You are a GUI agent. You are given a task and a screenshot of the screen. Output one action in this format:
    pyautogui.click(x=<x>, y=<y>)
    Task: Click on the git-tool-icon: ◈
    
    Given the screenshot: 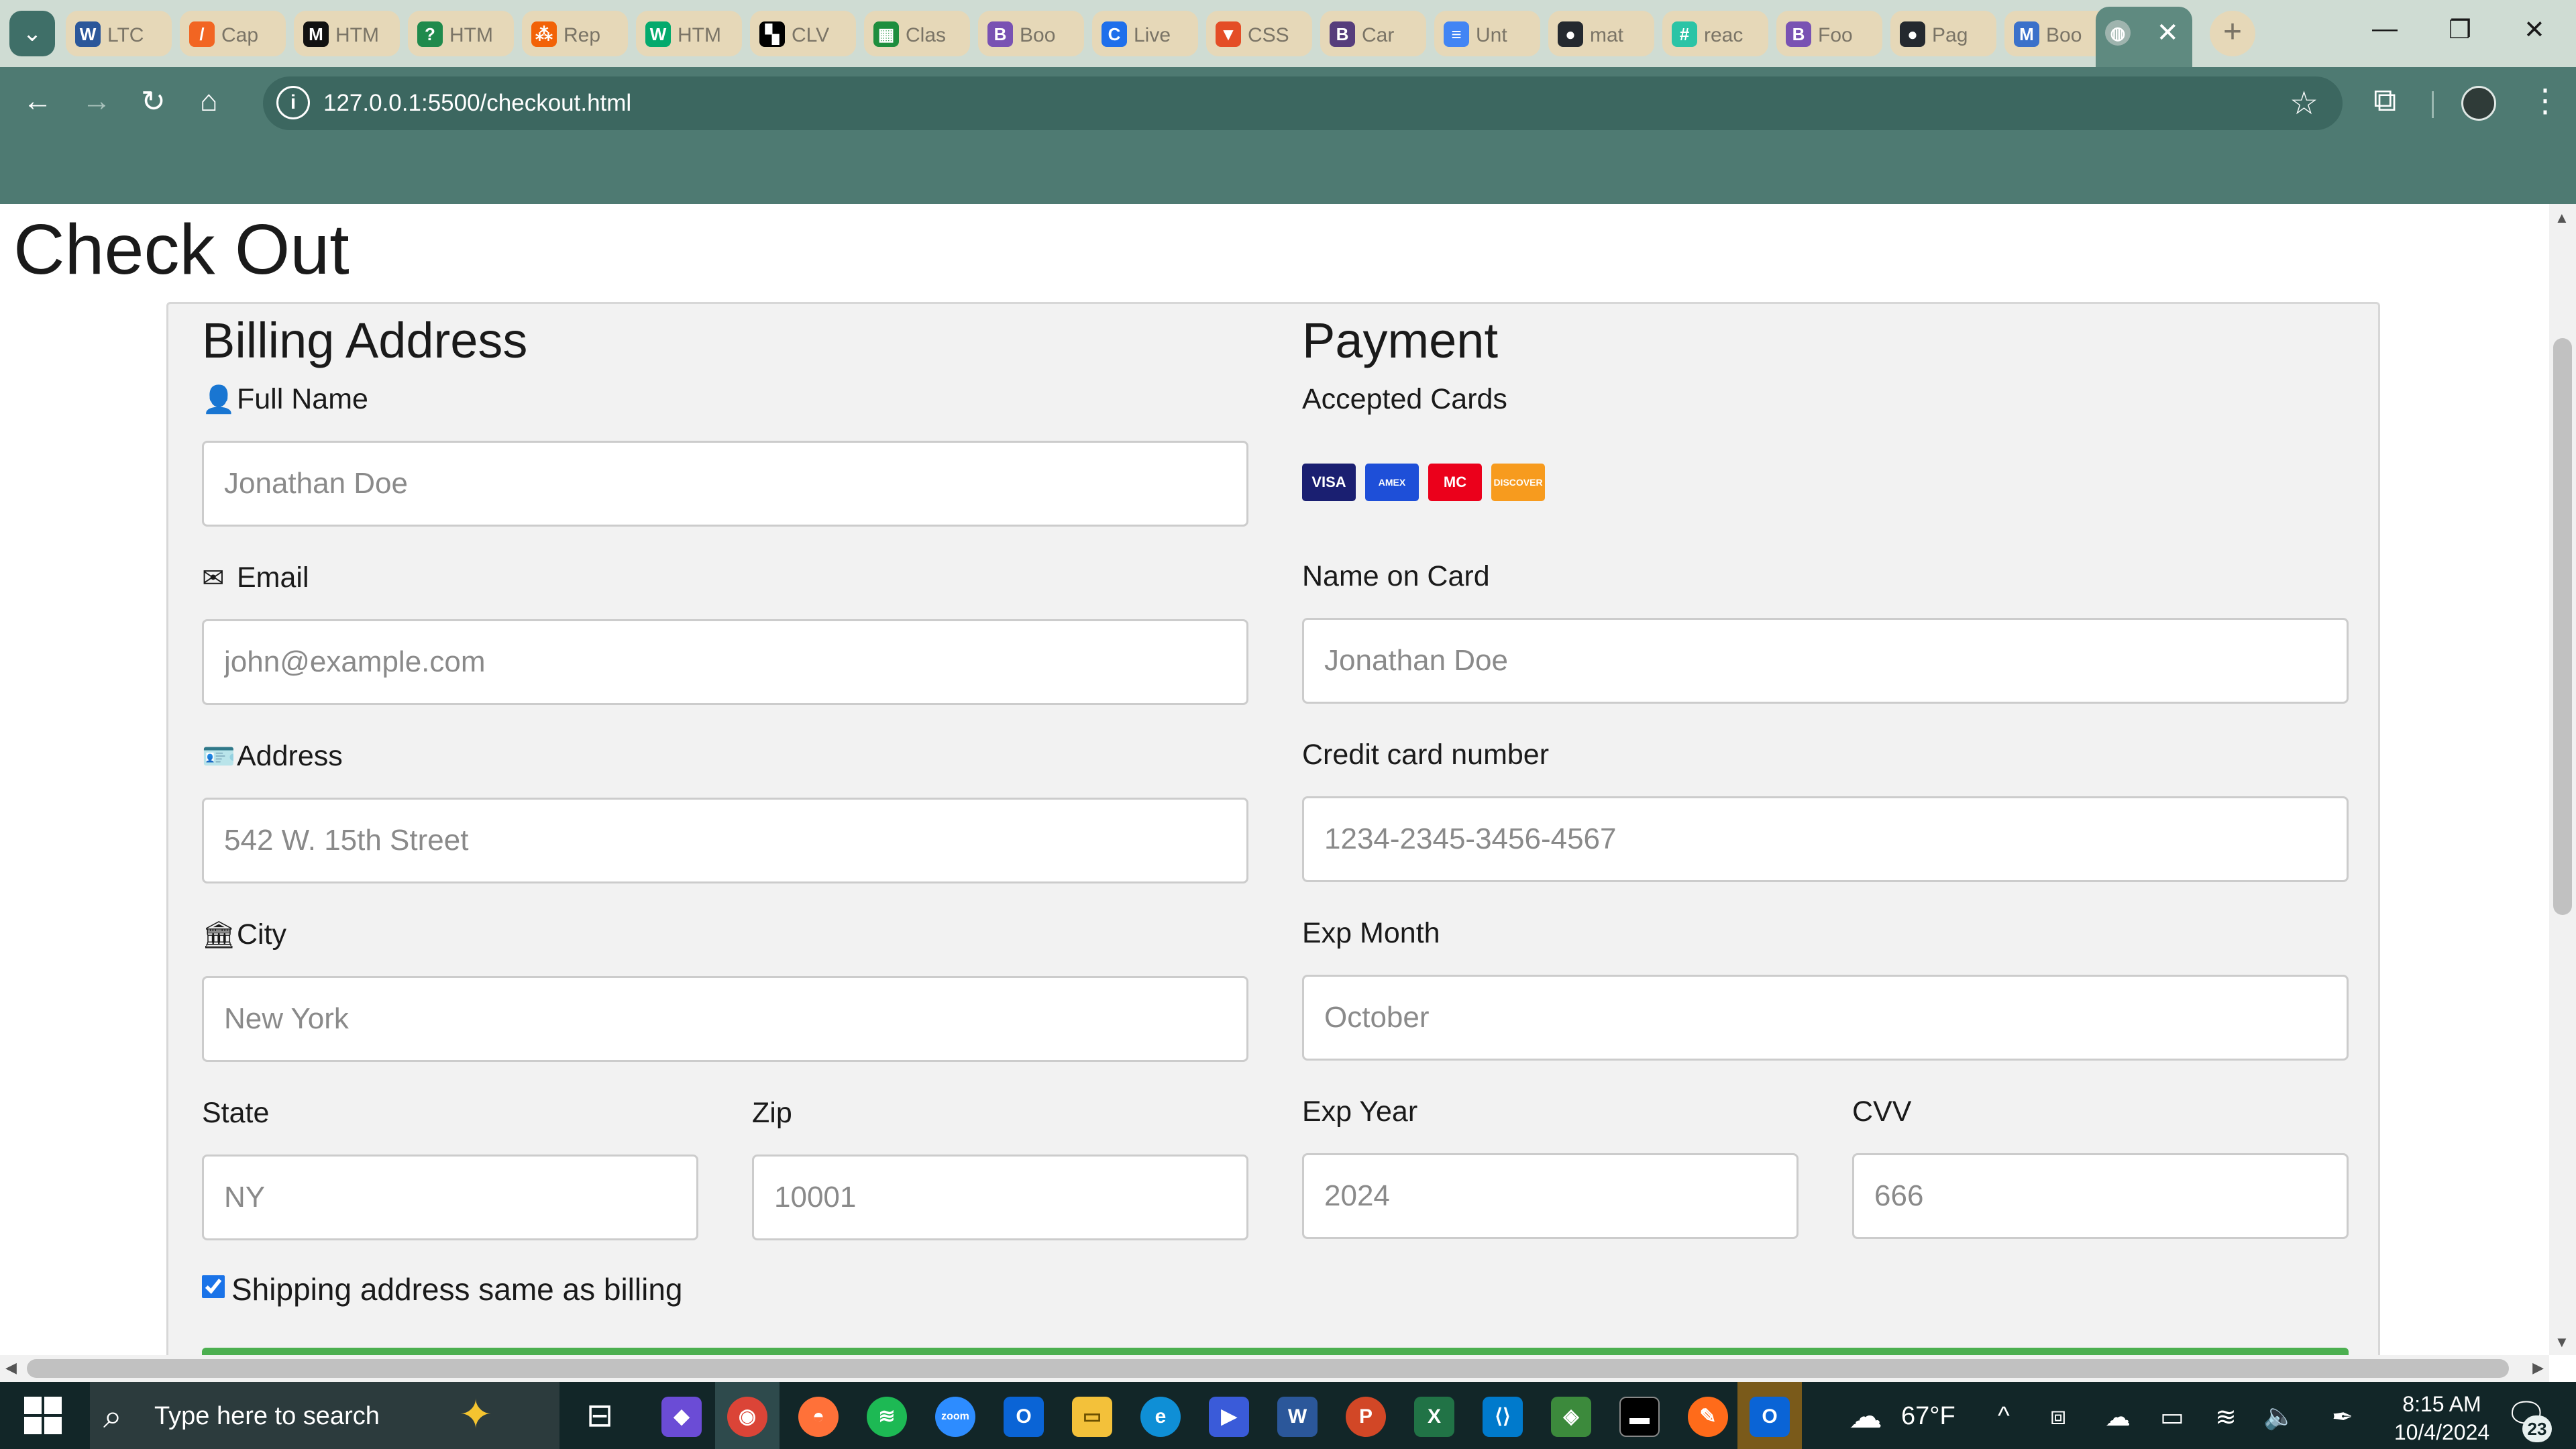 What is the action you would take?
    pyautogui.click(x=1571, y=1417)
    